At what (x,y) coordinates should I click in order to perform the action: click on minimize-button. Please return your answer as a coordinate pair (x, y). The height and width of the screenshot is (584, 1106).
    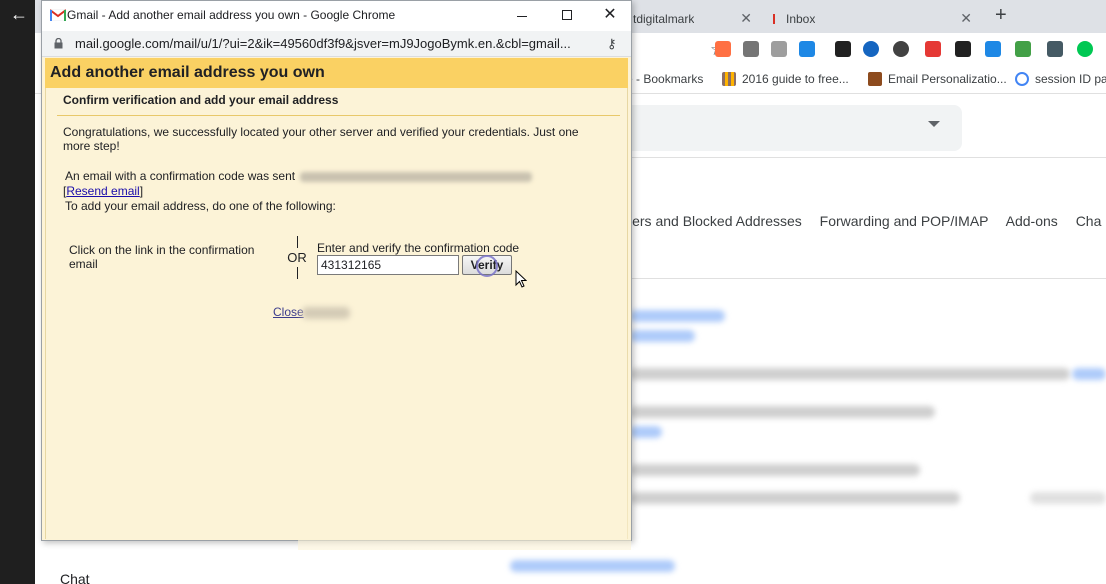
    Looking at the image, I should click on (522, 15).